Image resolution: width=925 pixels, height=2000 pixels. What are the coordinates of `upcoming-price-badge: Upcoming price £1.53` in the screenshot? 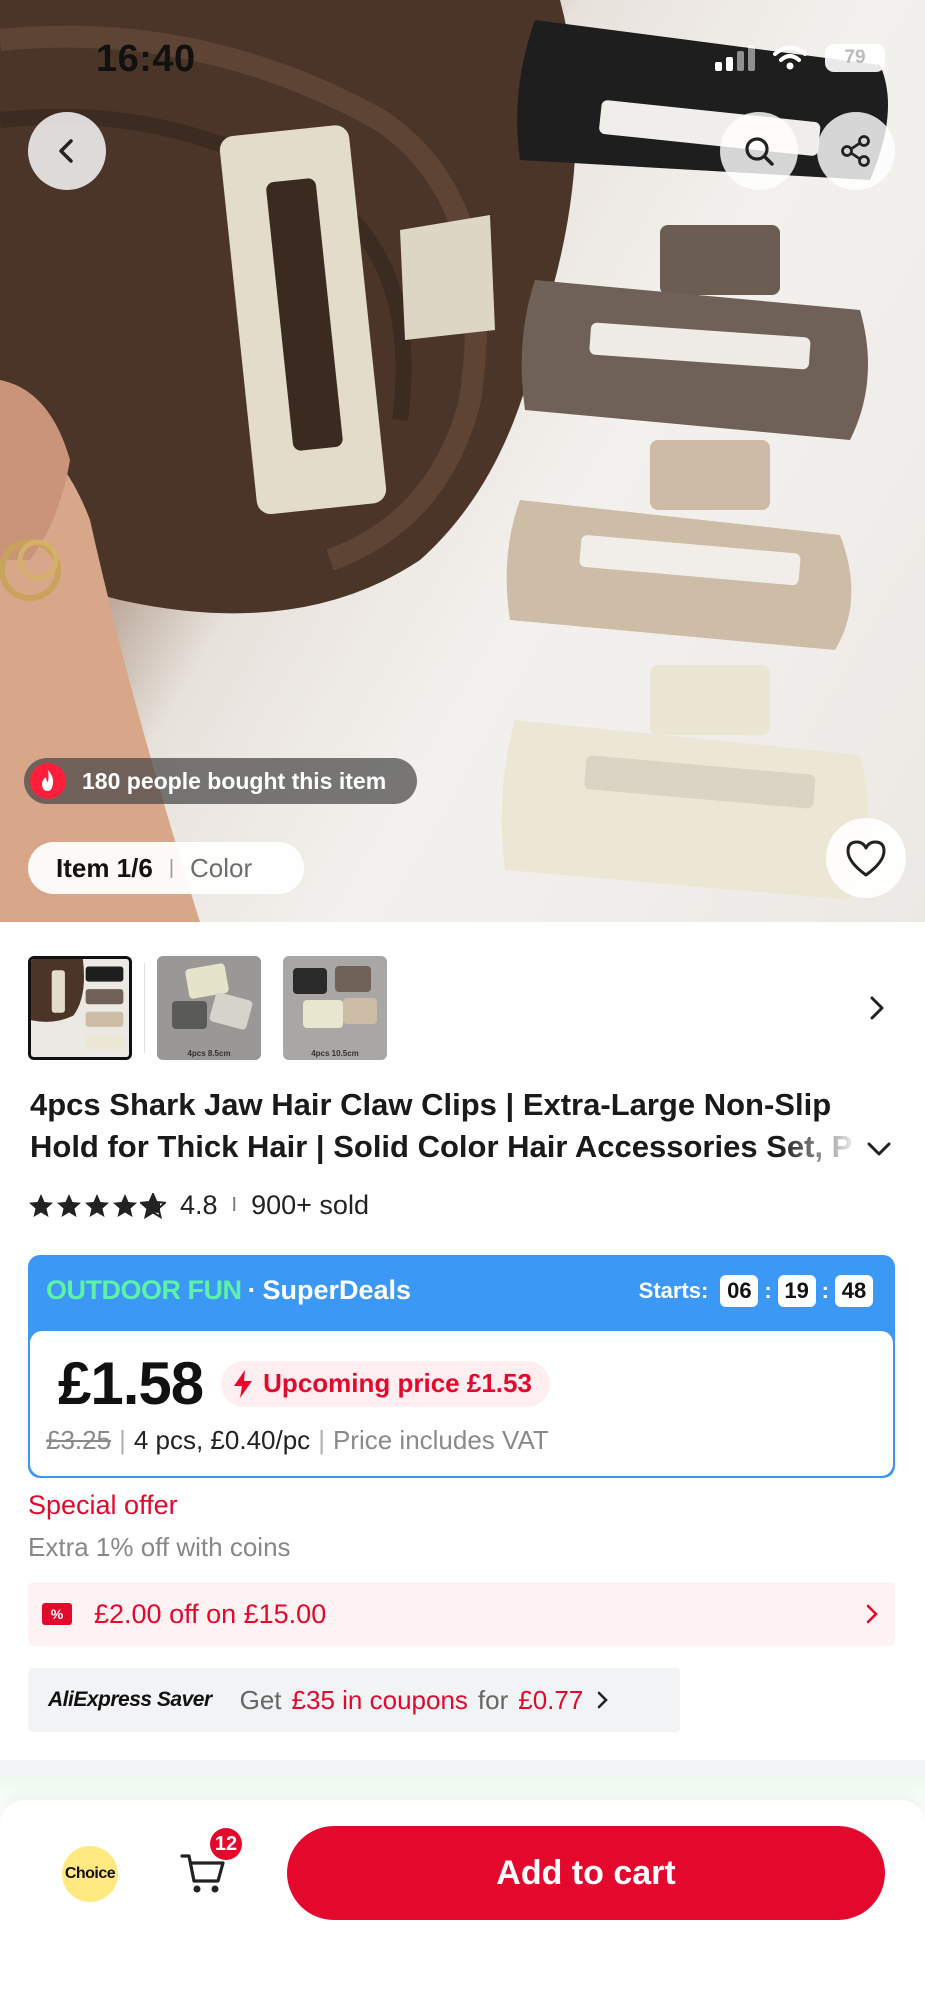 It's located at (385, 1383).